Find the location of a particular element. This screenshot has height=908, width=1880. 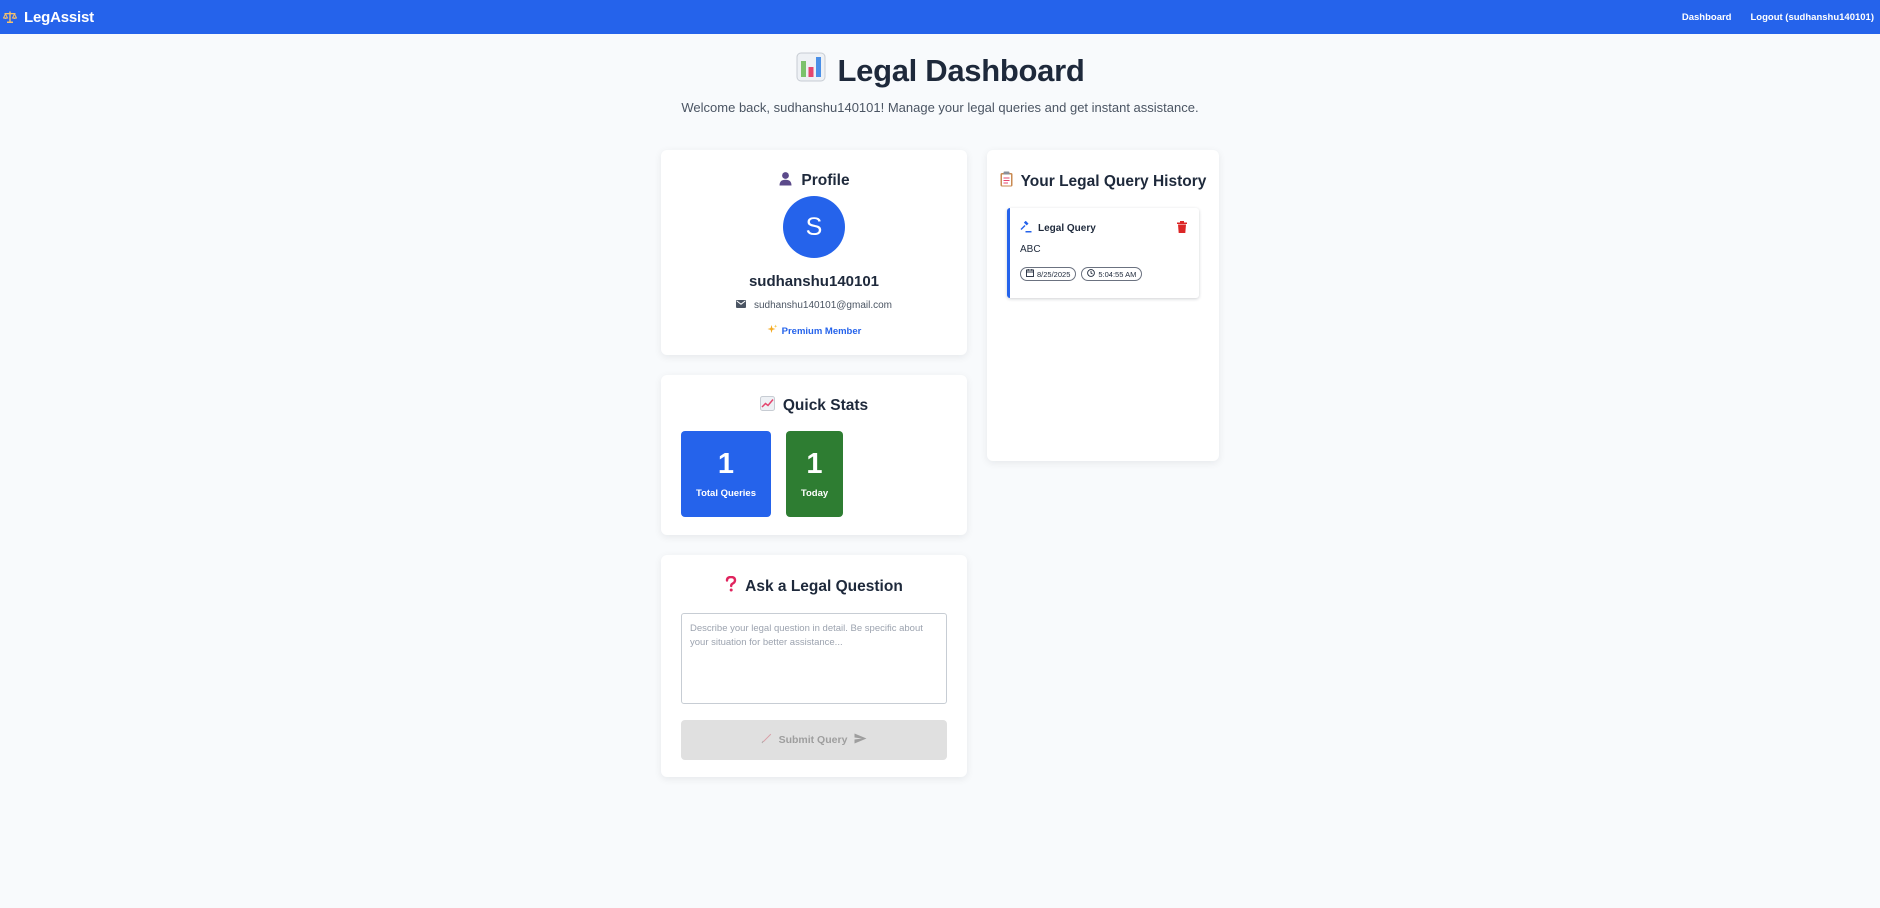

today-stat: 1 Today is located at coordinates (814, 474).